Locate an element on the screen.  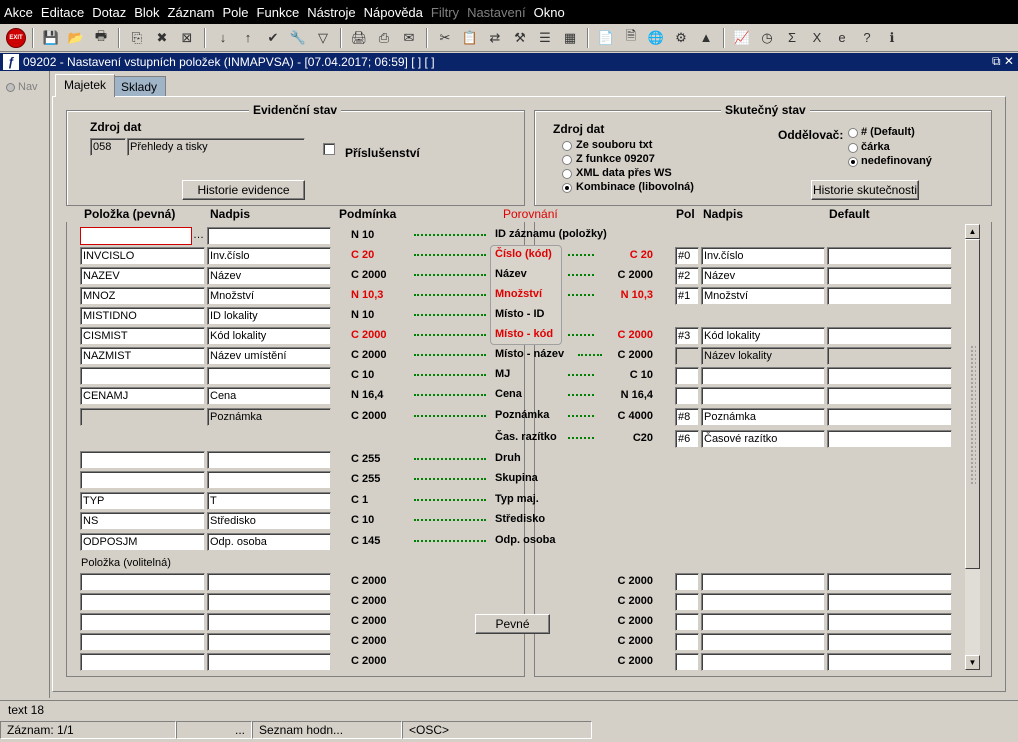
scroll-down-icon: ▼ is located at coordinates (972, 662).